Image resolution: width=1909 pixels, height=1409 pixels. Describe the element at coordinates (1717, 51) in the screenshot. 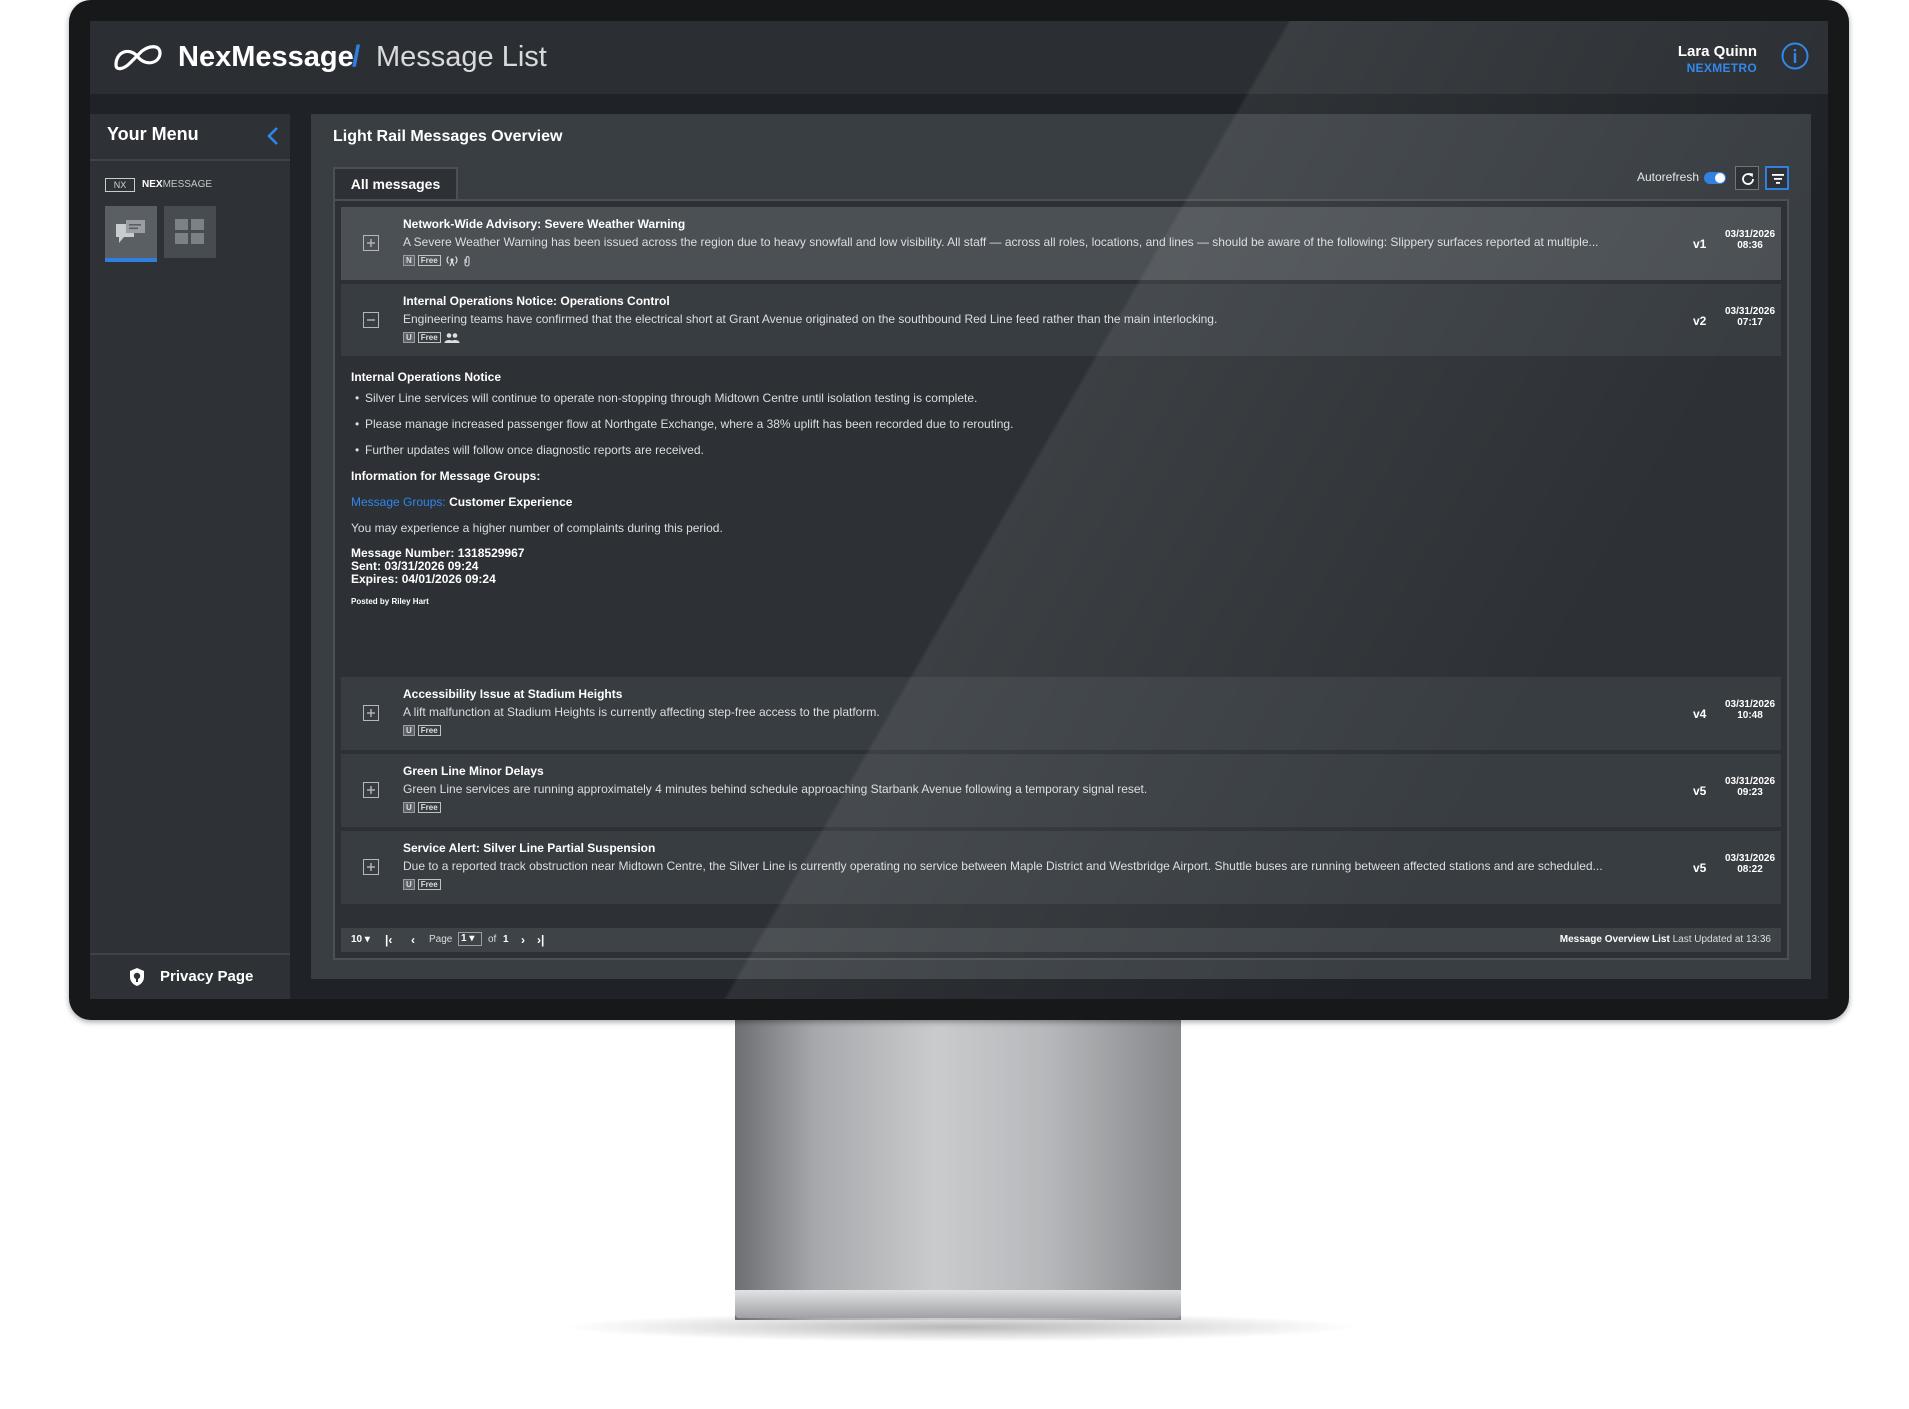

I see `user-name: Lara Quinn` at that location.